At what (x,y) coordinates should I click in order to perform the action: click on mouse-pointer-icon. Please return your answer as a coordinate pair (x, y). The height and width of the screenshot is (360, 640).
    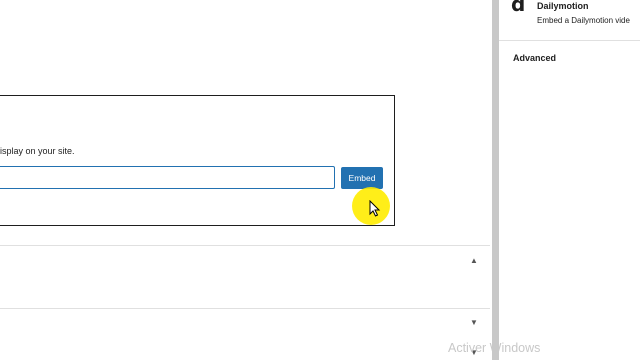
    Looking at the image, I should click on (375, 208).